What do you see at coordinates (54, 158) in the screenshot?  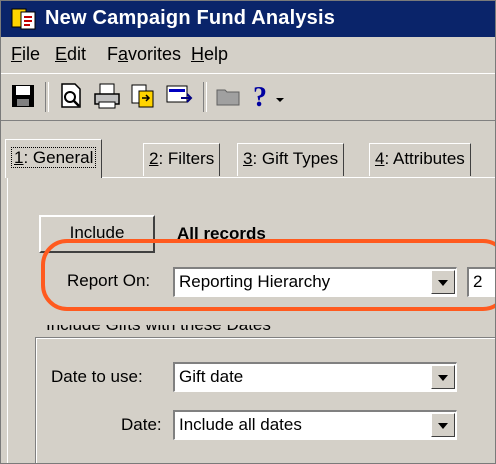 I see `tab-general: 1: General` at bounding box center [54, 158].